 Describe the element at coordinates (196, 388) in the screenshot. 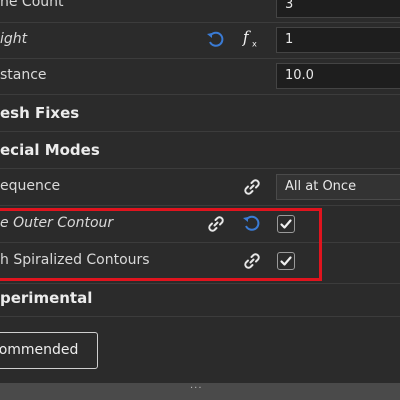

I see `grip-icon: ···` at that location.